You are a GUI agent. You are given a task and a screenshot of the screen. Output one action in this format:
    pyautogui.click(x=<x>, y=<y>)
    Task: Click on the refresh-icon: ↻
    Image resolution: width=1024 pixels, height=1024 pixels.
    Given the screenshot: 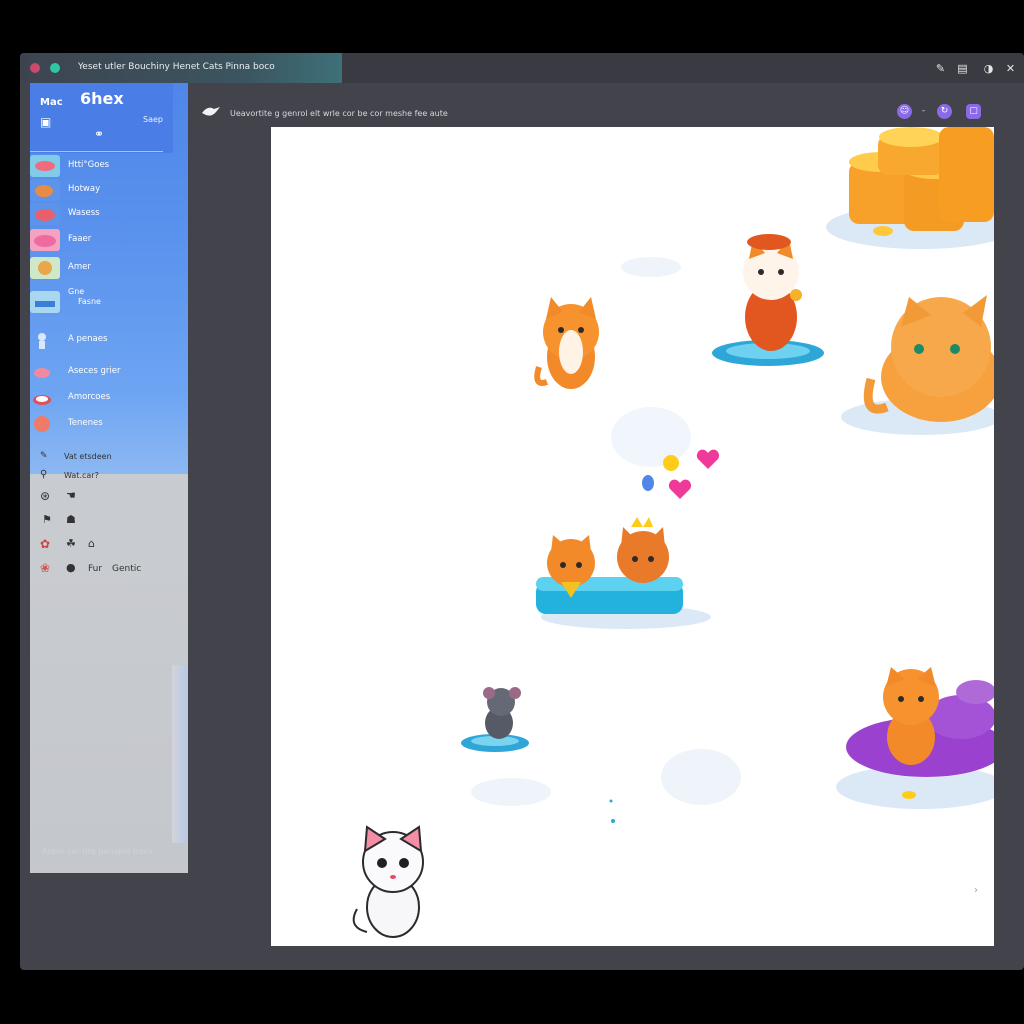 What is the action you would take?
    pyautogui.click(x=944, y=111)
    